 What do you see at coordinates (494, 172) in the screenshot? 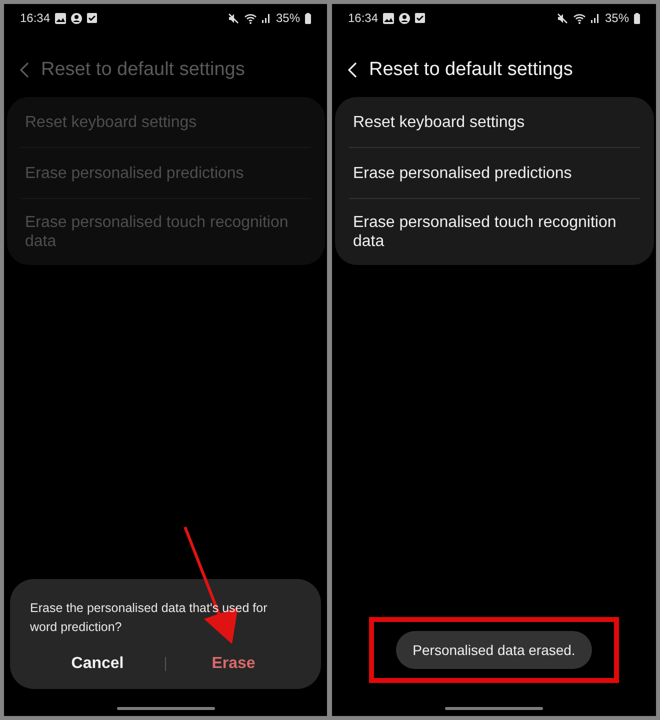
I see `settings-item: Erase personalised predictions` at bounding box center [494, 172].